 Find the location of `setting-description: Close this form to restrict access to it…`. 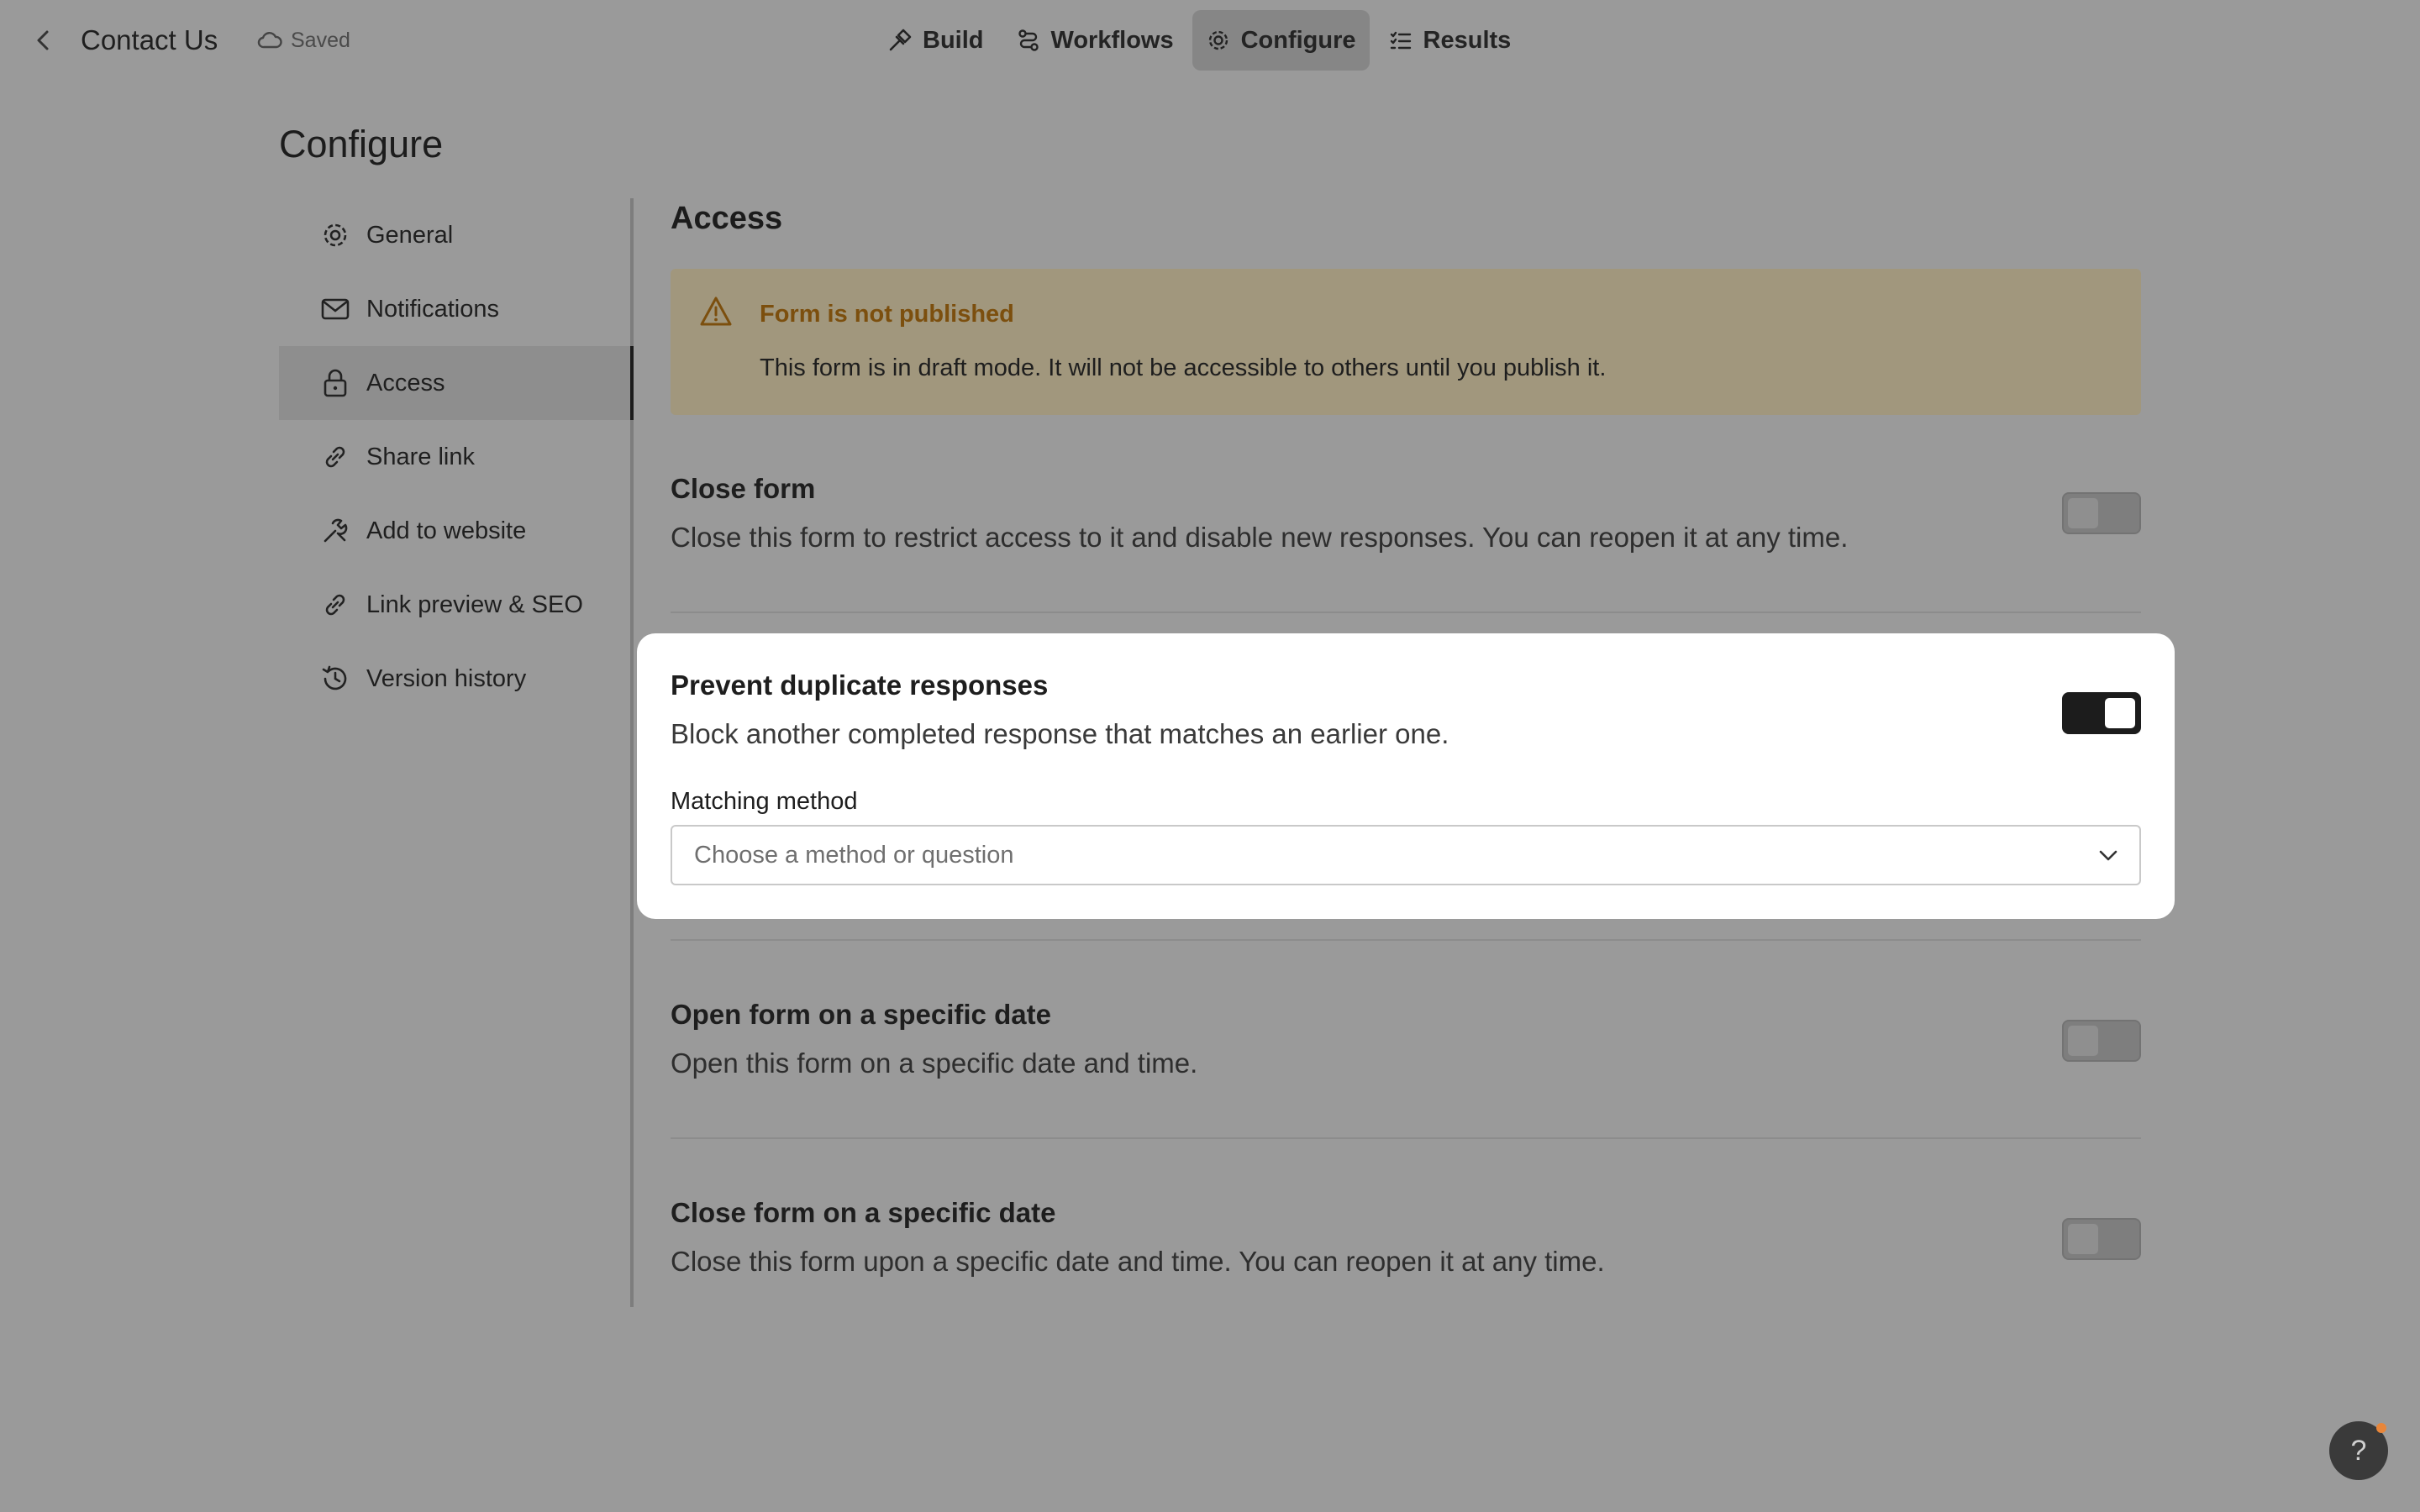

setting-description: Close this form to restrict access to it… is located at coordinates (1260, 537).